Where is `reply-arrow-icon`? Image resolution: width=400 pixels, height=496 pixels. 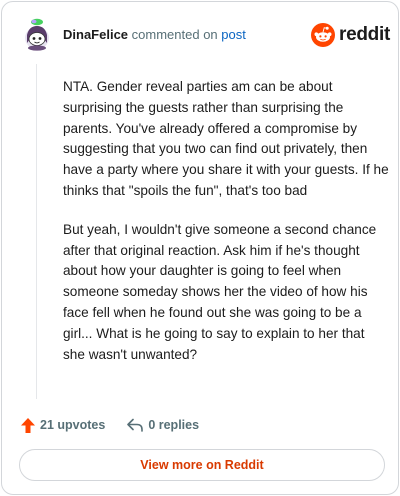 reply-arrow-icon is located at coordinates (135, 425).